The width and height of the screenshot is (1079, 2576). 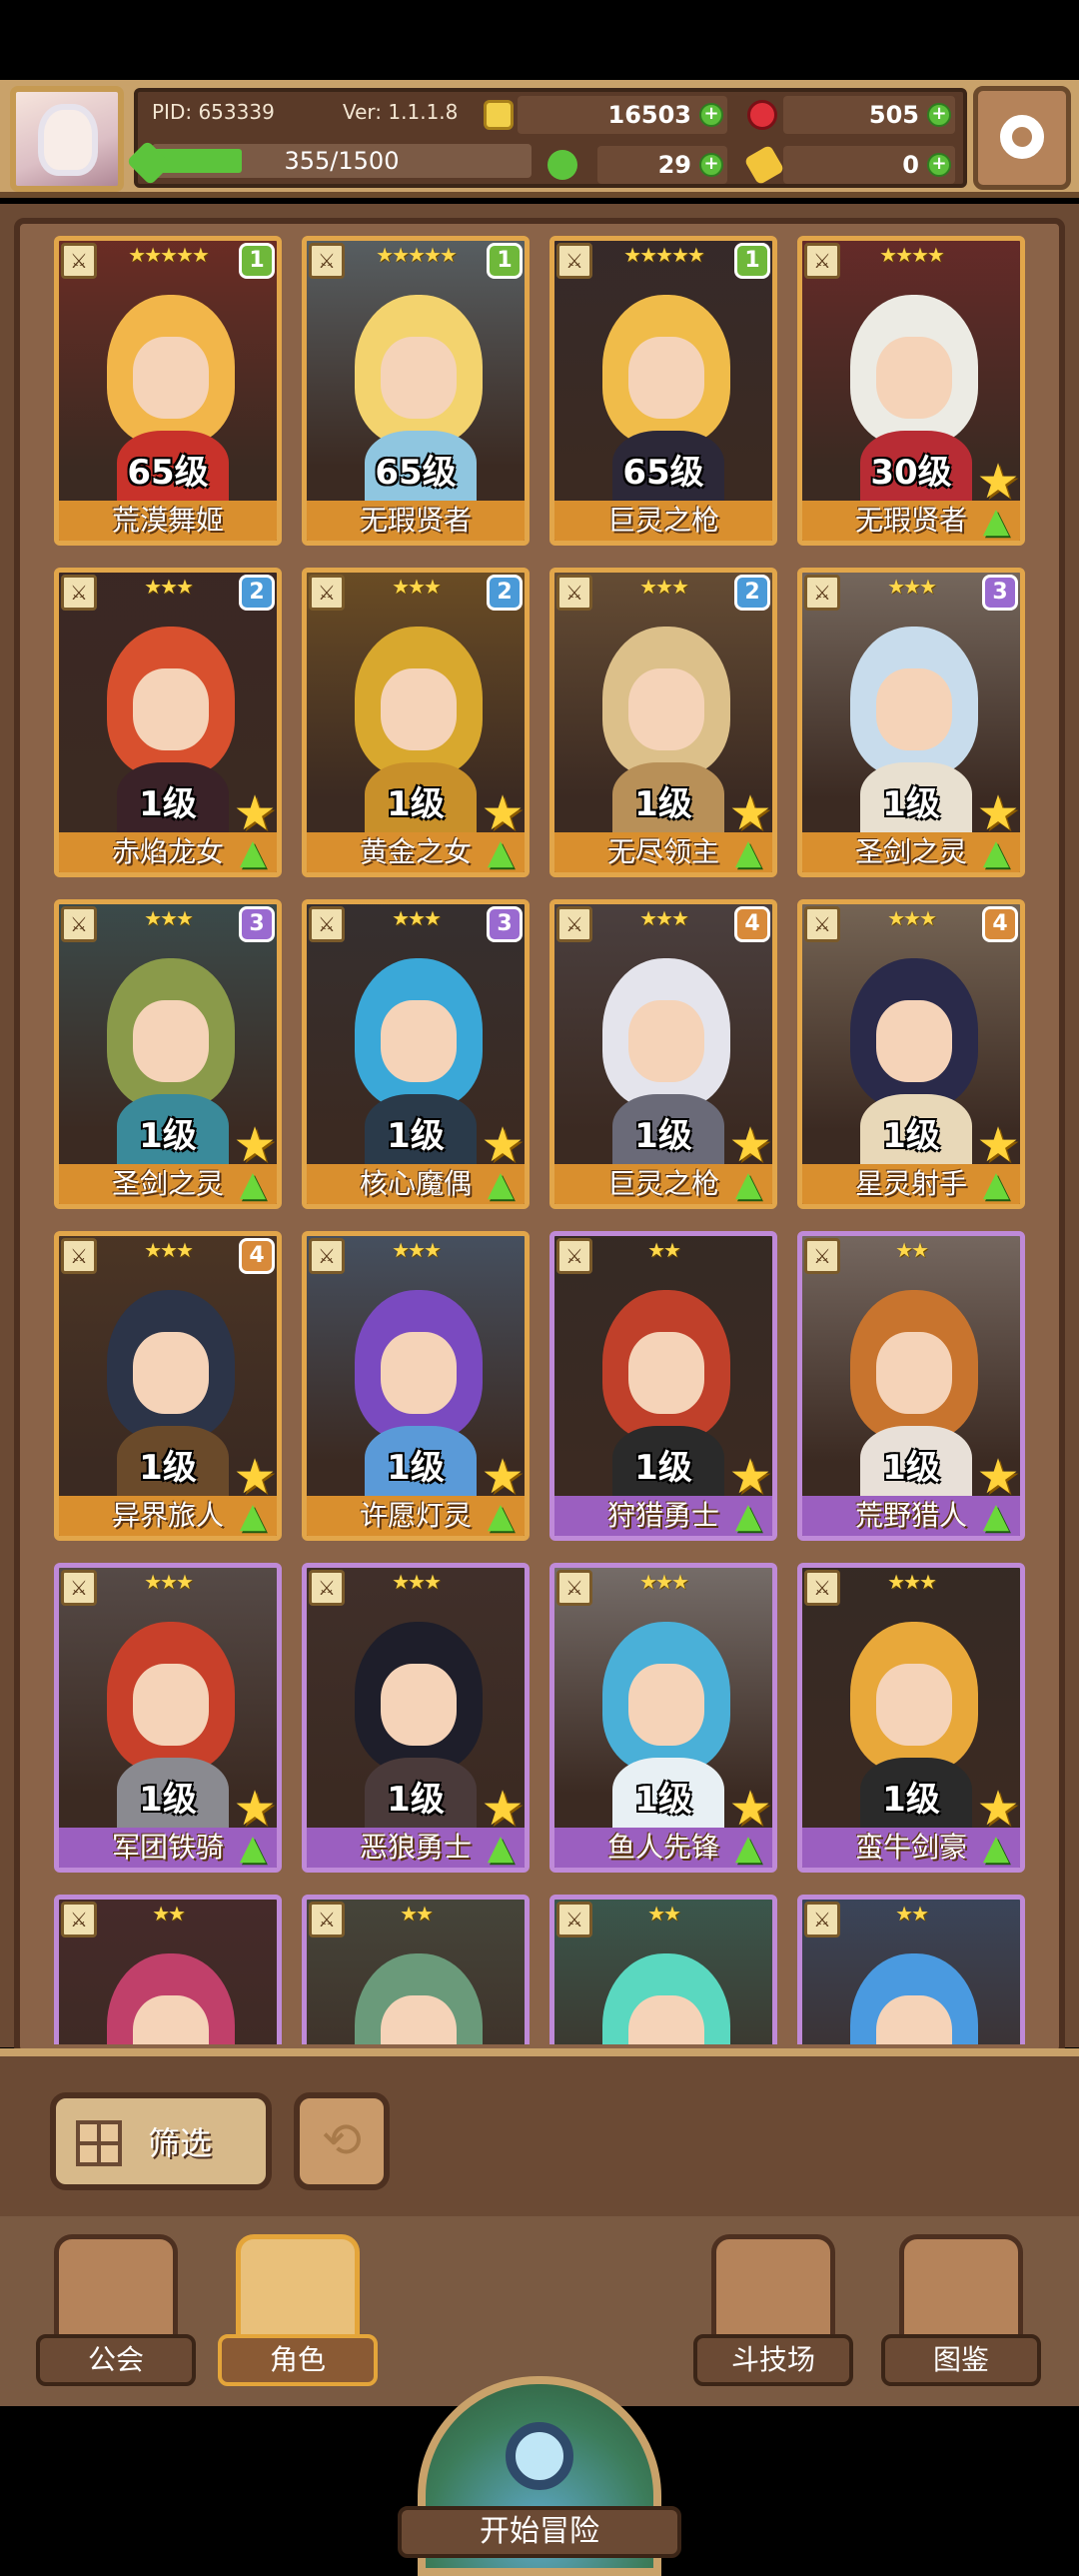 I want to click on gold-amount: 16503, so click(x=649, y=115).